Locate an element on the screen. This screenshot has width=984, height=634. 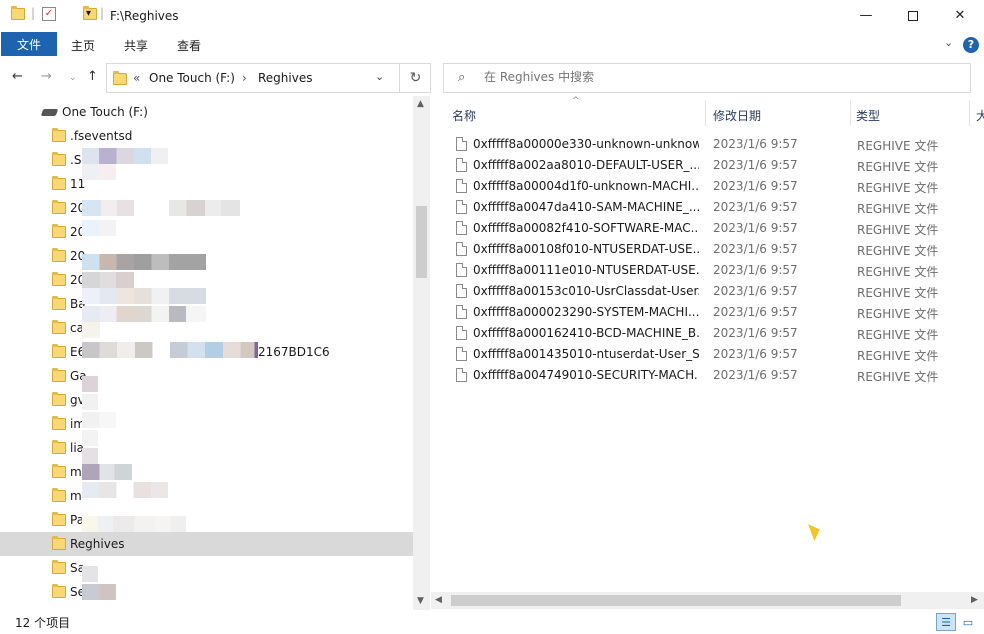
minimize-button: — is located at coordinates (866, 15).